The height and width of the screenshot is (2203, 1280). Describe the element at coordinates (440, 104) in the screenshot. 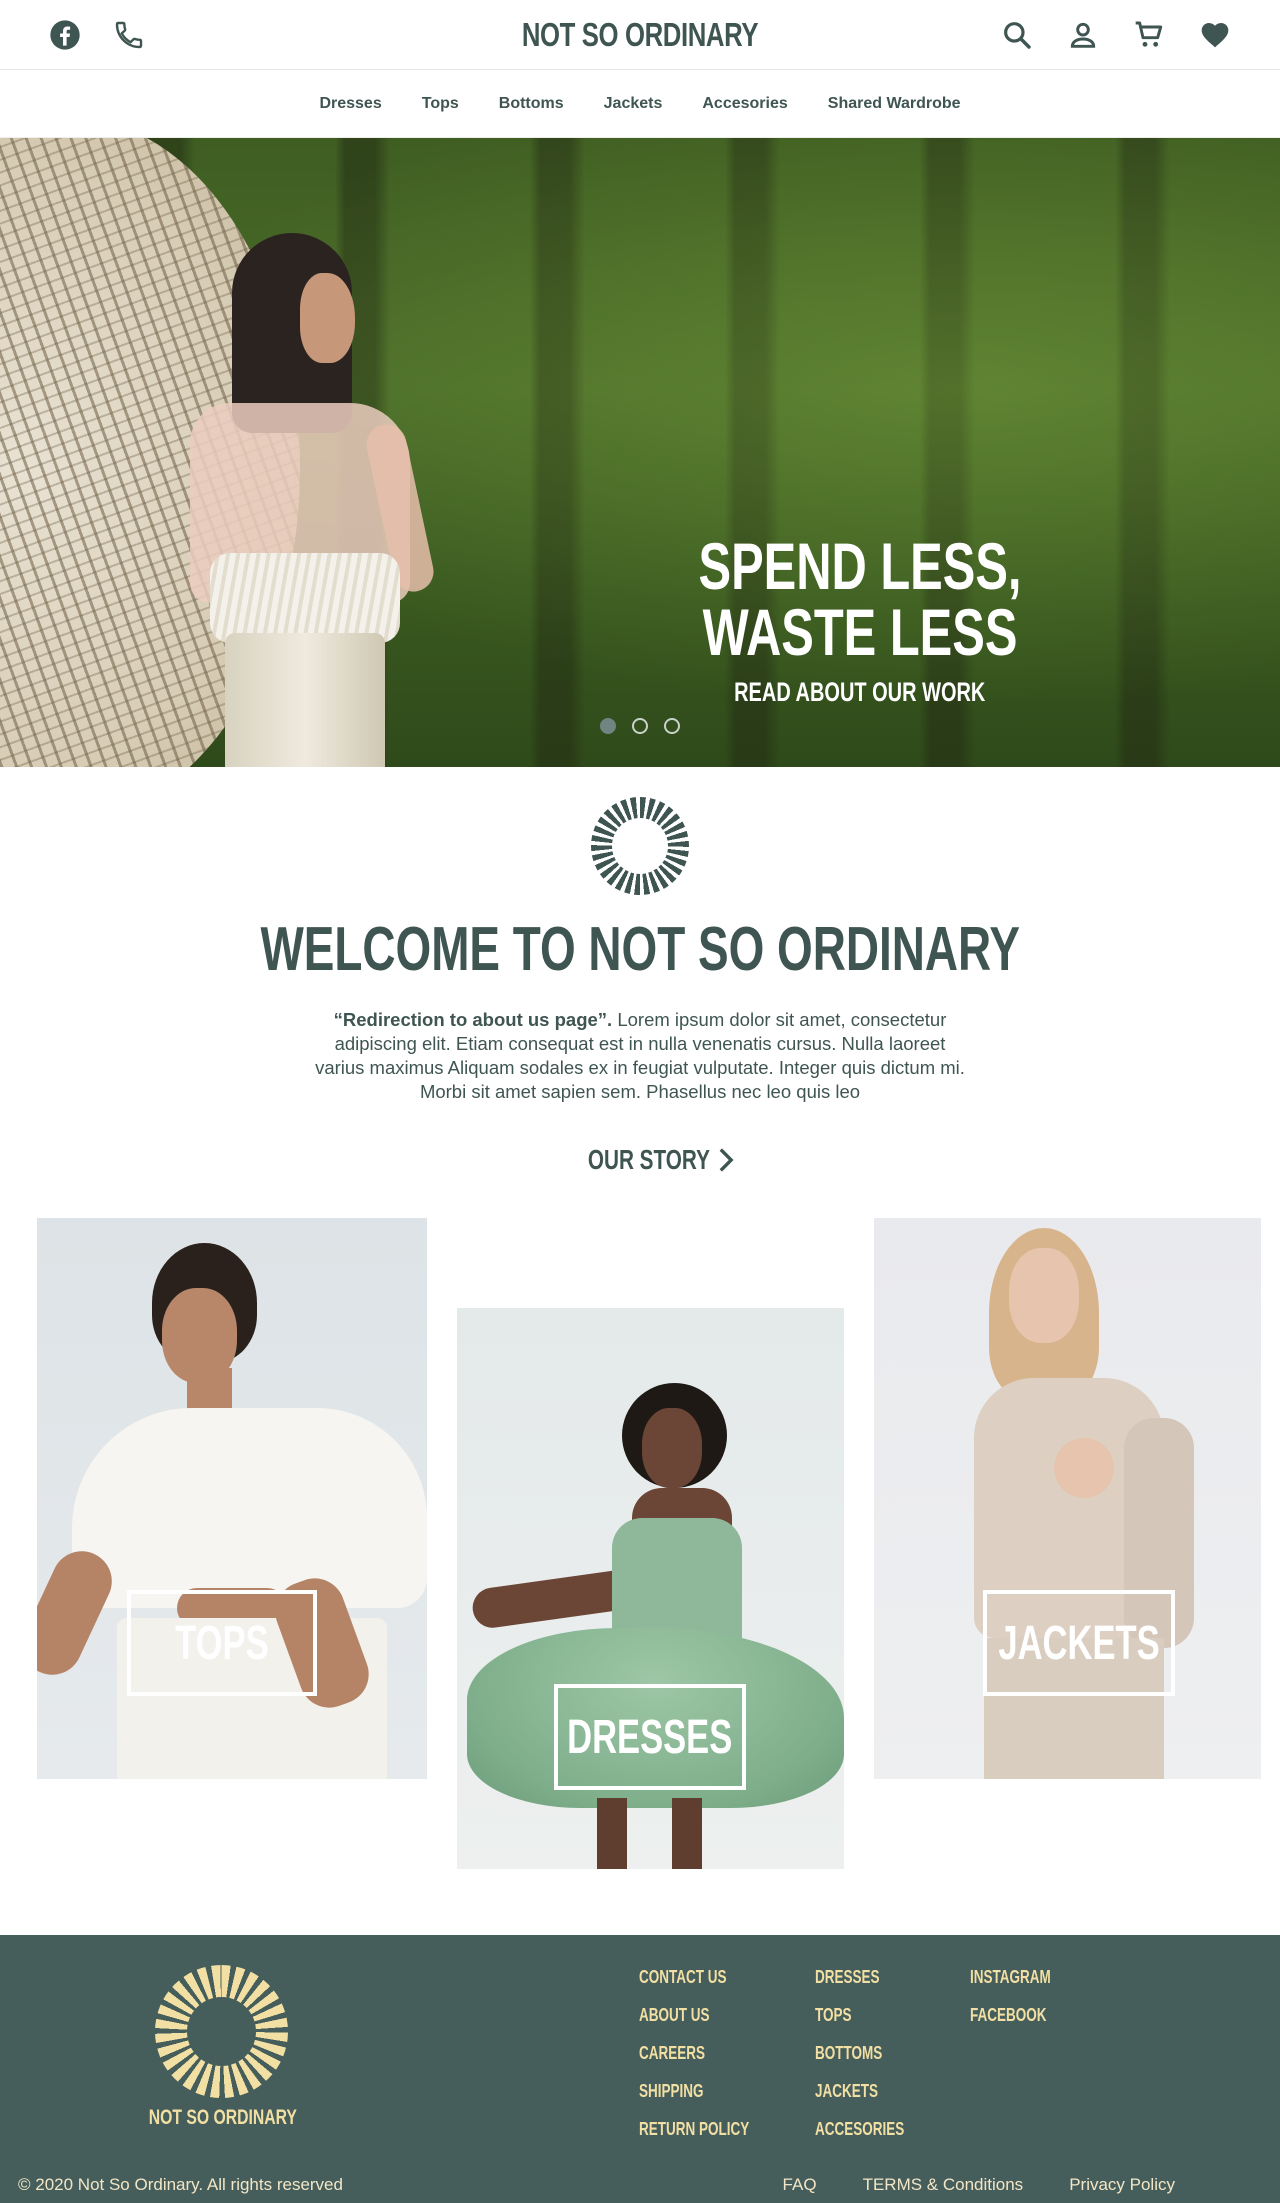

I see `nav-tops: Tops` at that location.